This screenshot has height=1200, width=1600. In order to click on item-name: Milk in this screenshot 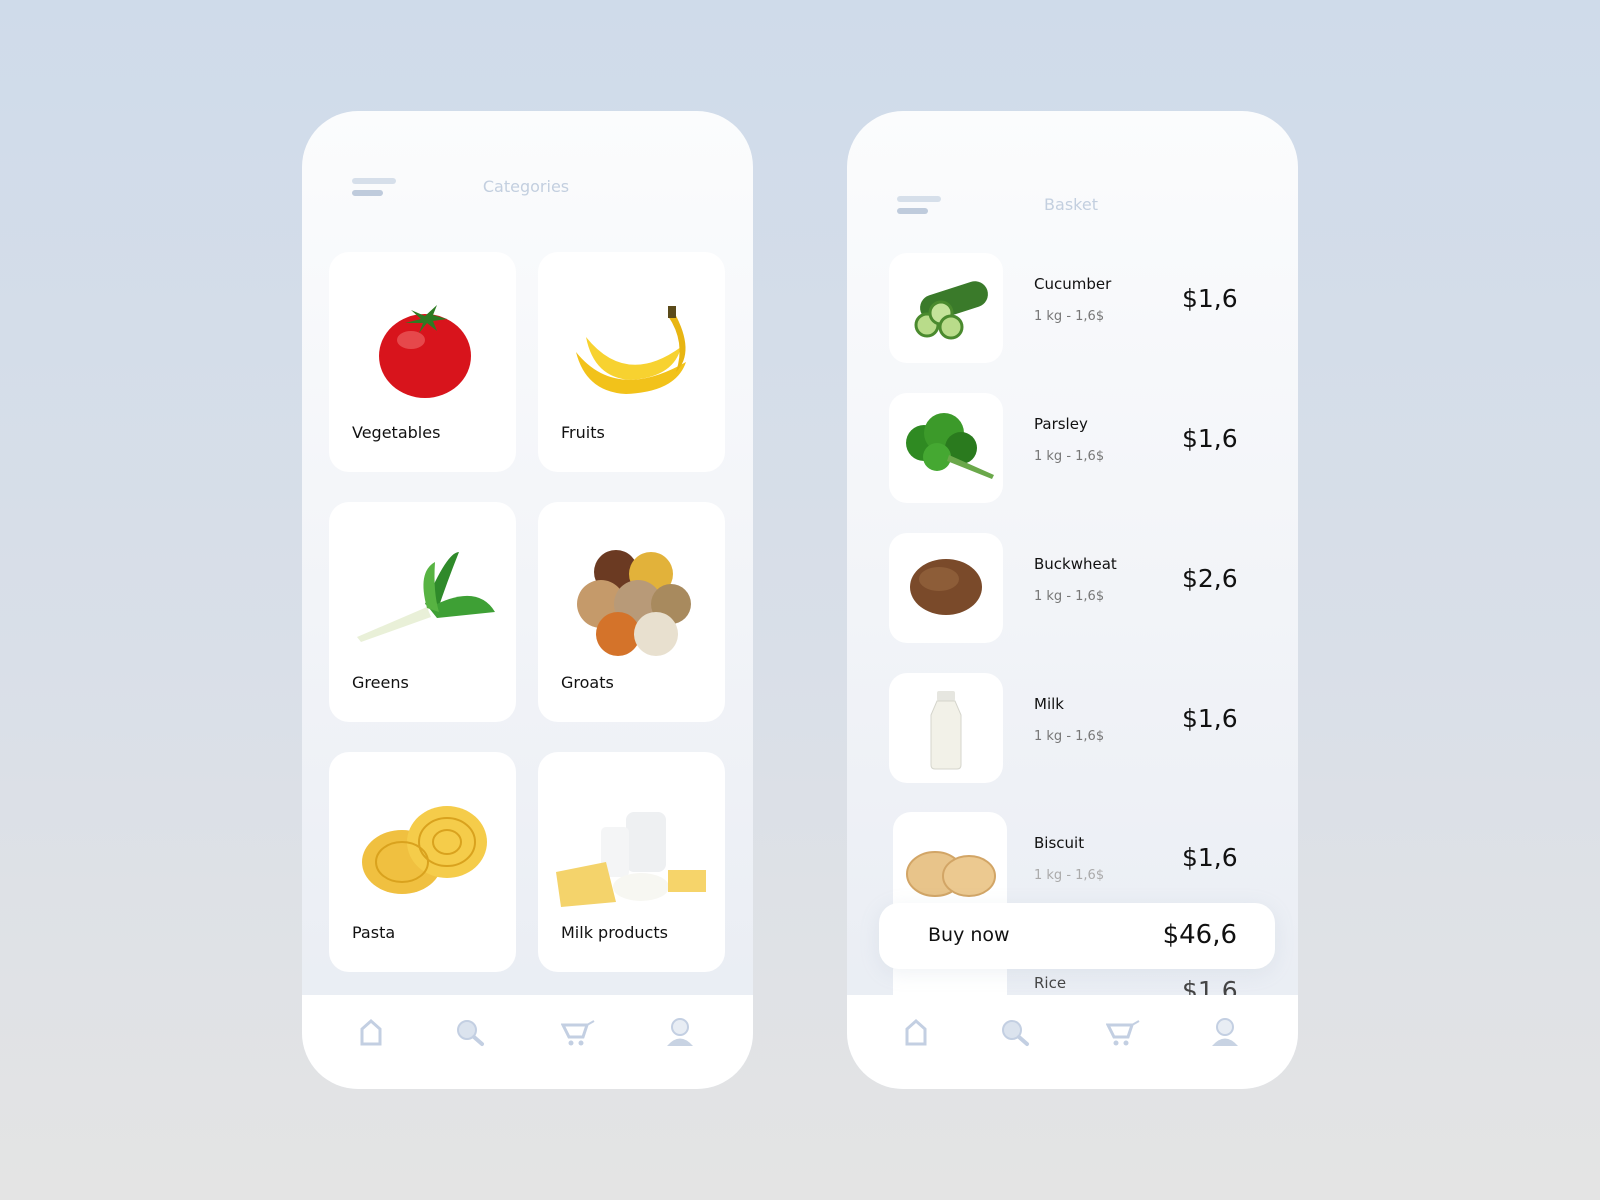, I will do `click(1049, 704)`.